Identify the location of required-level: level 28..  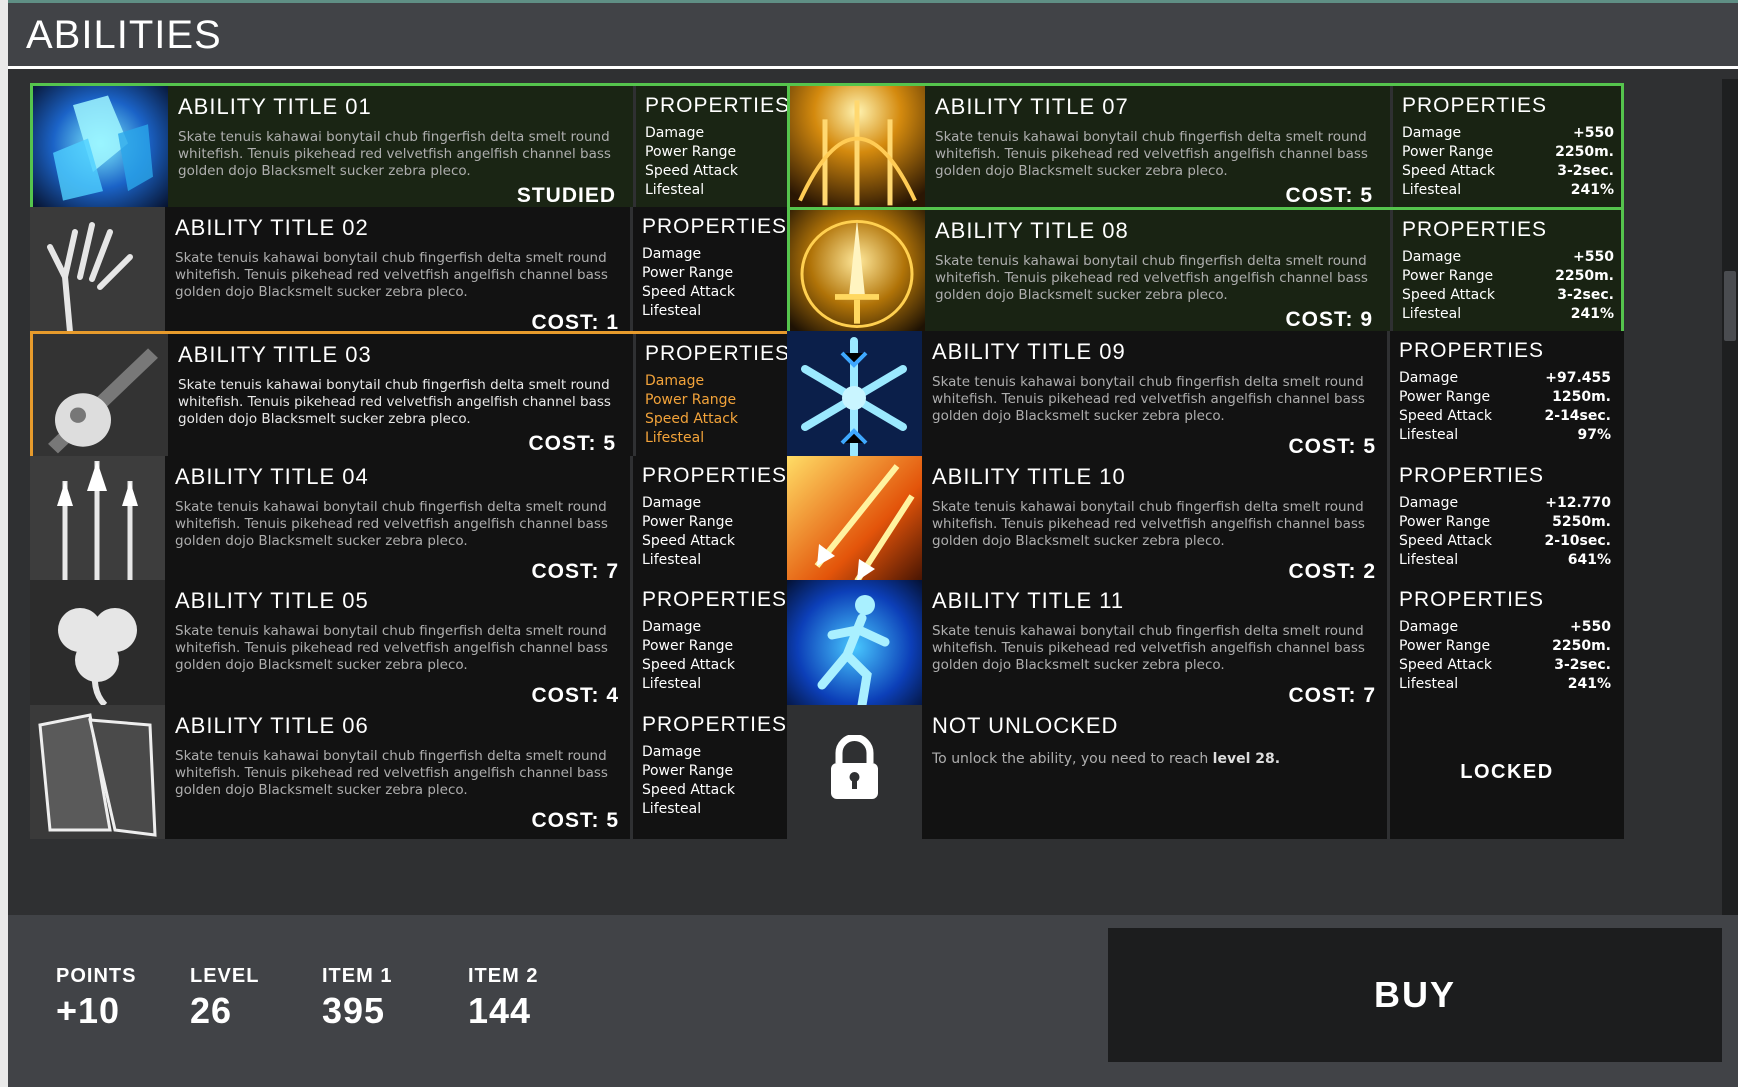
(1246, 759).